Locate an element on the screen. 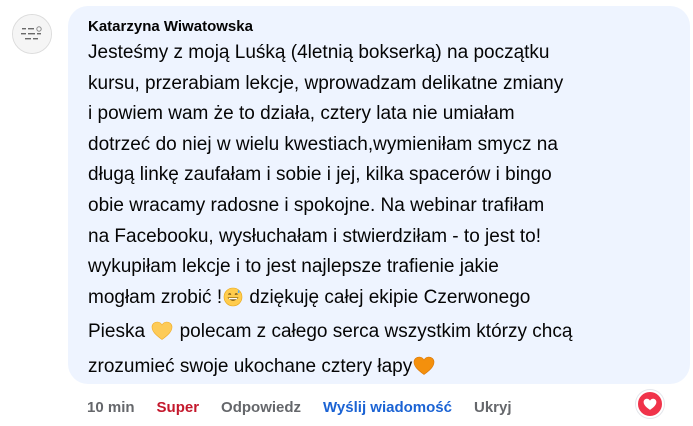 This screenshot has width=693, height=426. send-message-button: Wyślij wiadomość is located at coordinates (387, 407).